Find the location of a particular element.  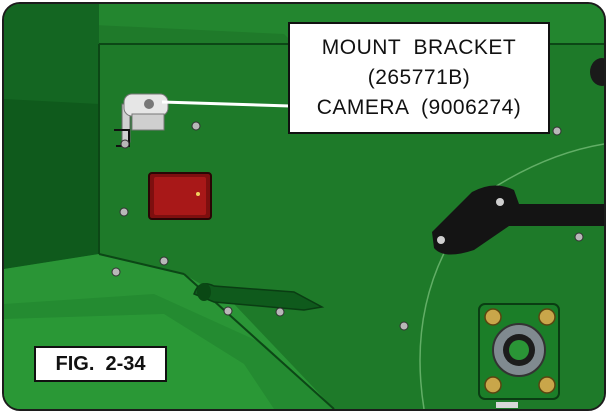

callout-line-mount-bracket: MOUNT BRACKET is located at coordinates (419, 47).